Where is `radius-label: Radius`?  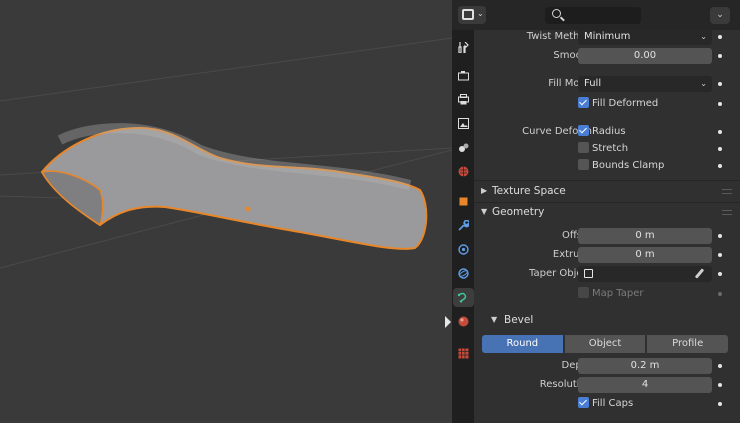 radius-label: Radius is located at coordinates (609, 131).